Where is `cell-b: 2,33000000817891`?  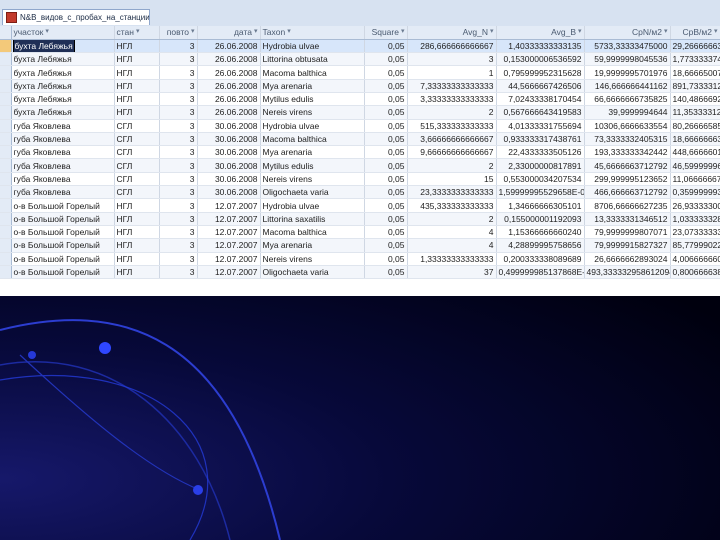
cell-b: 2,33000000817891 is located at coordinates (540, 165).